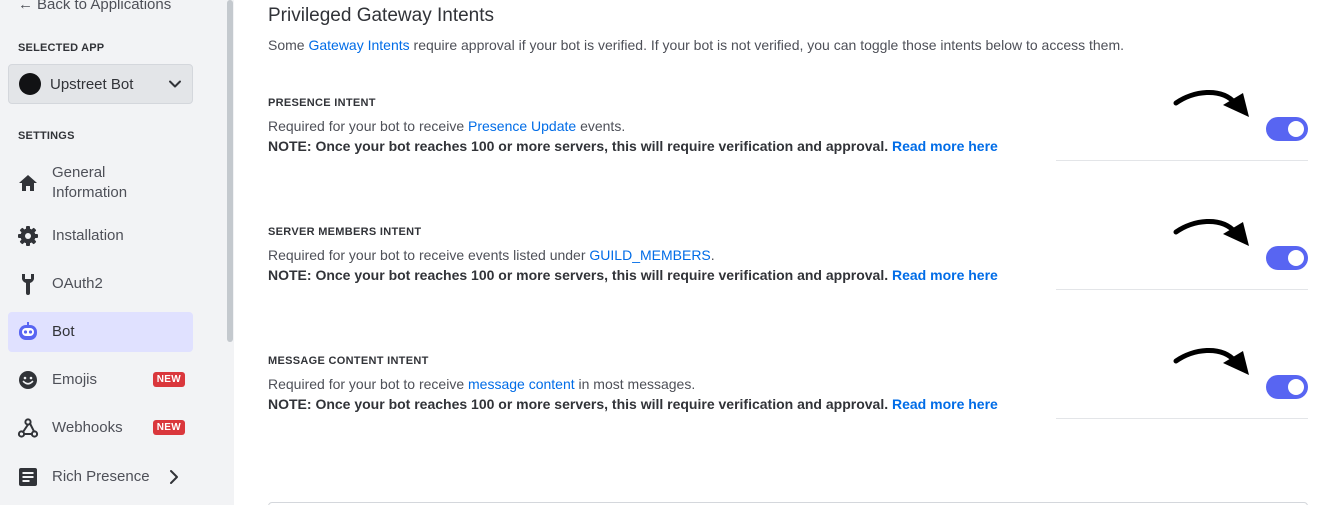 Image resolution: width=1318 pixels, height=505 pixels. Describe the element at coordinates (90, 182) in the screenshot. I see `sidebar-item-label: General Information` at that location.